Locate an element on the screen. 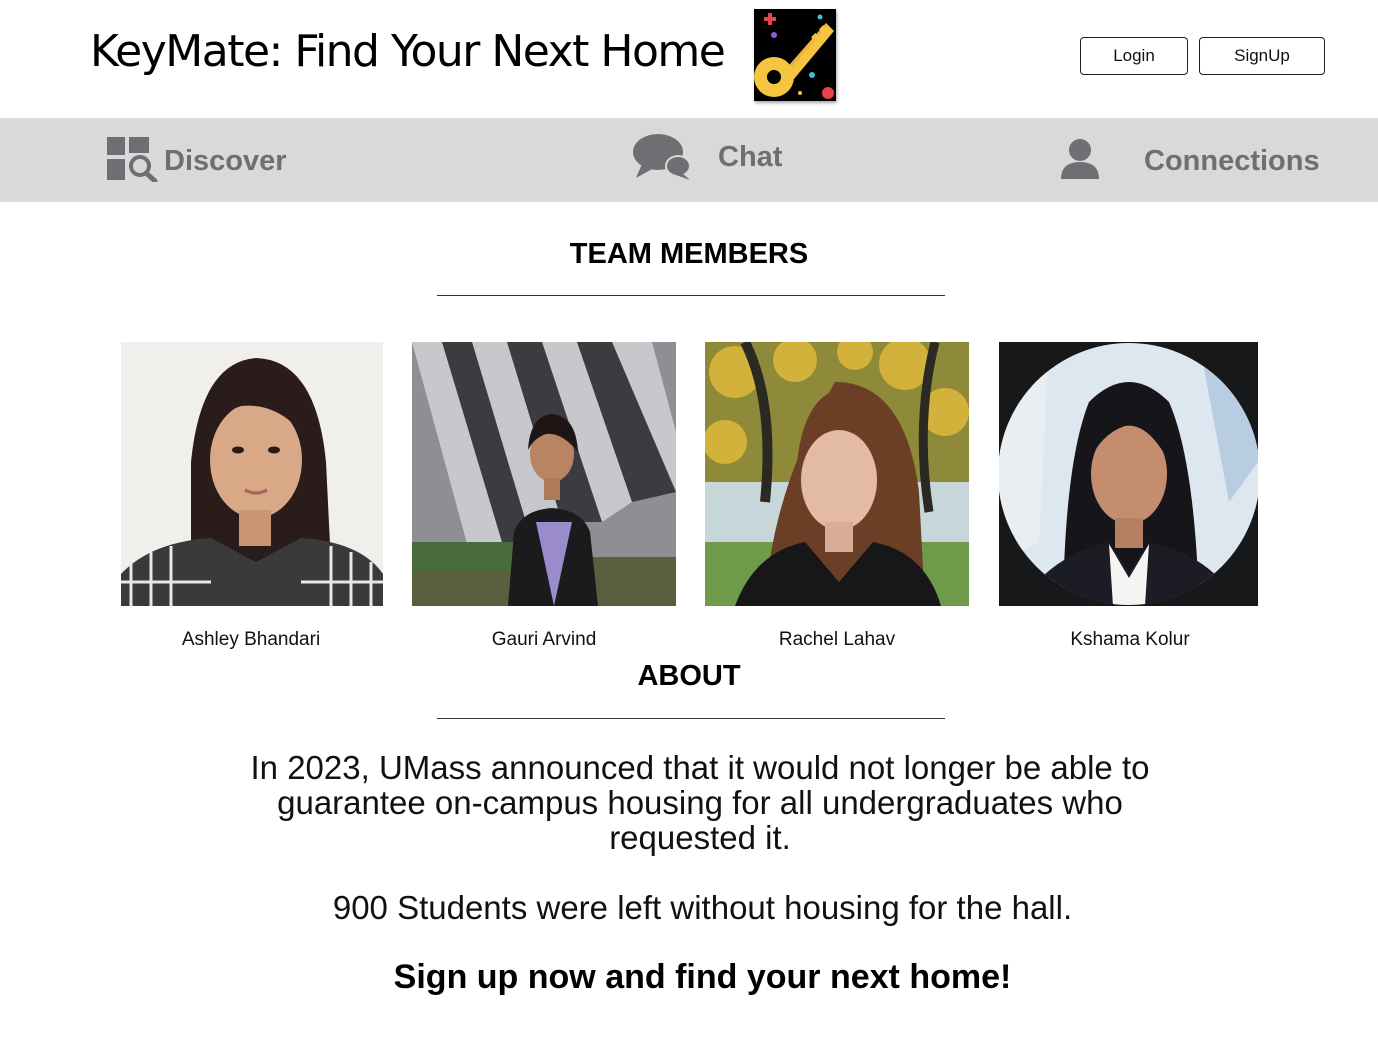 The image size is (1378, 1052). keymate-logo is located at coordinates (795, 55).